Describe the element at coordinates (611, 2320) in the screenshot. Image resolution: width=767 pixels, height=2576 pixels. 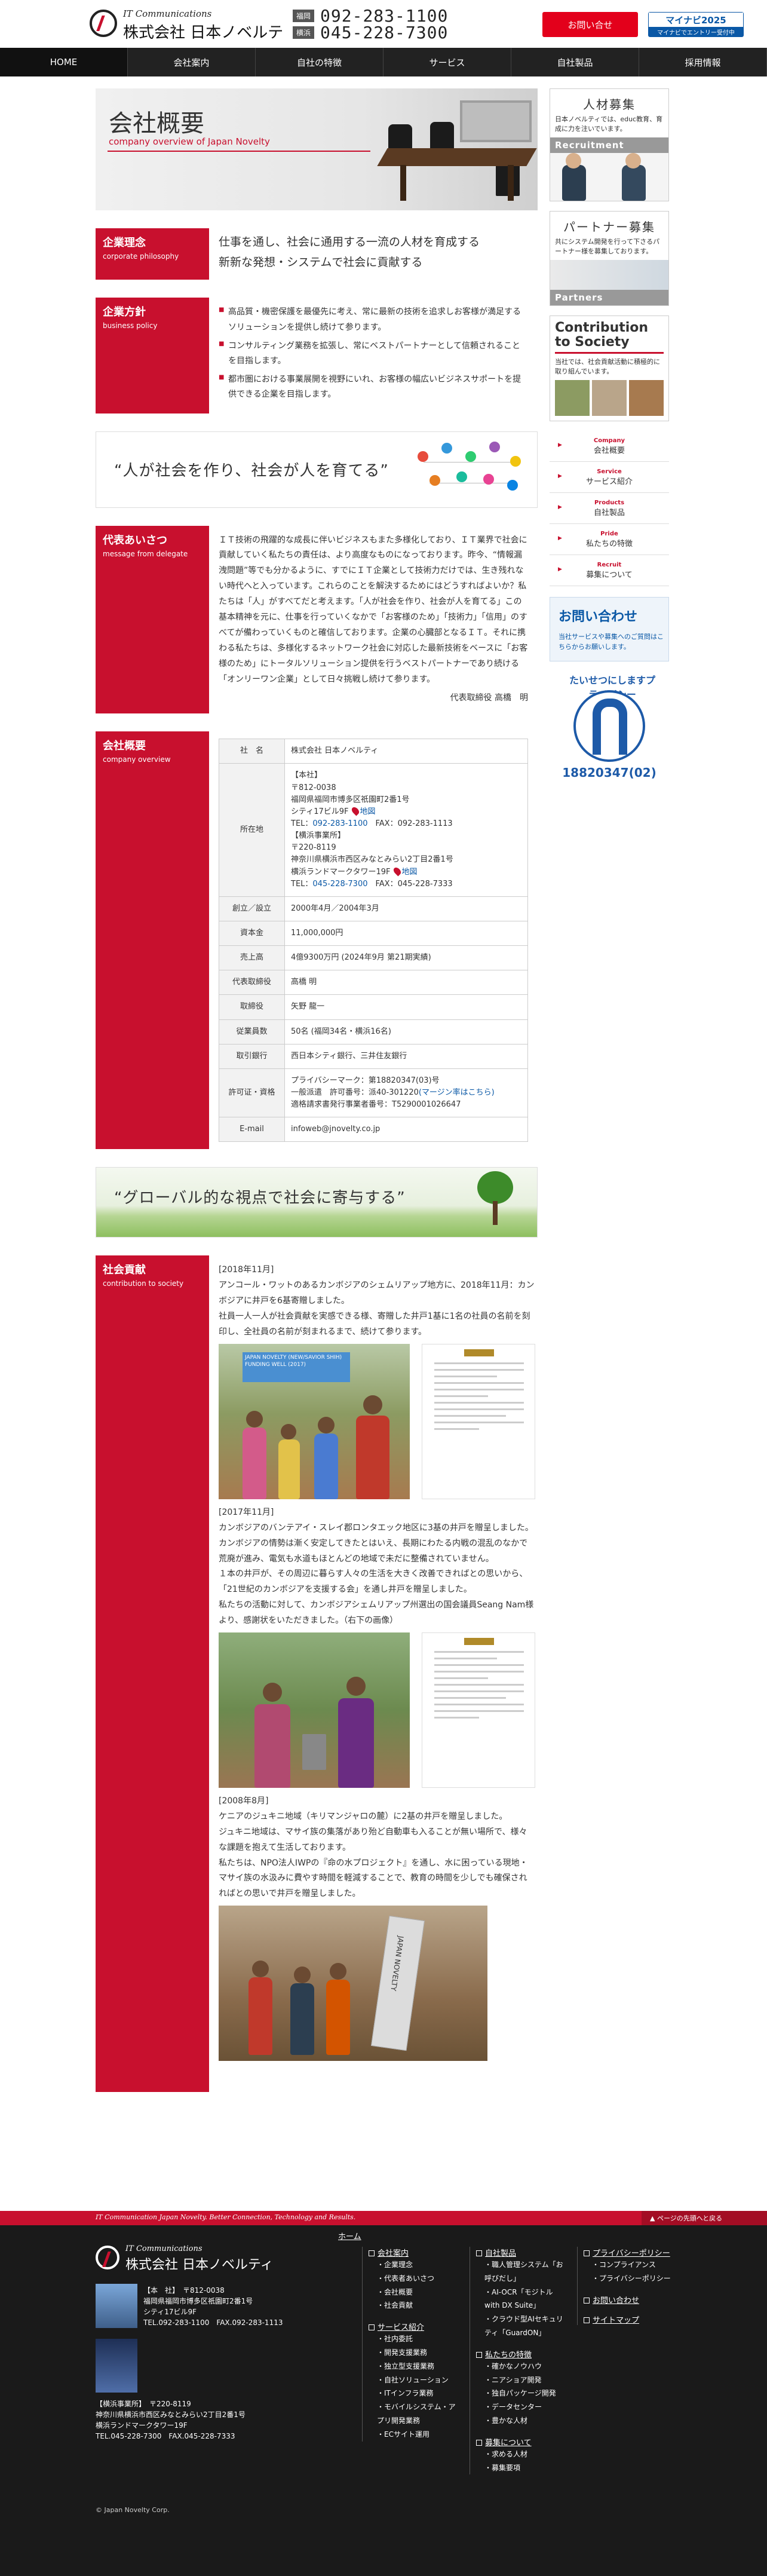
I see `footer-link-sitemap: サイトマップ` at that location.